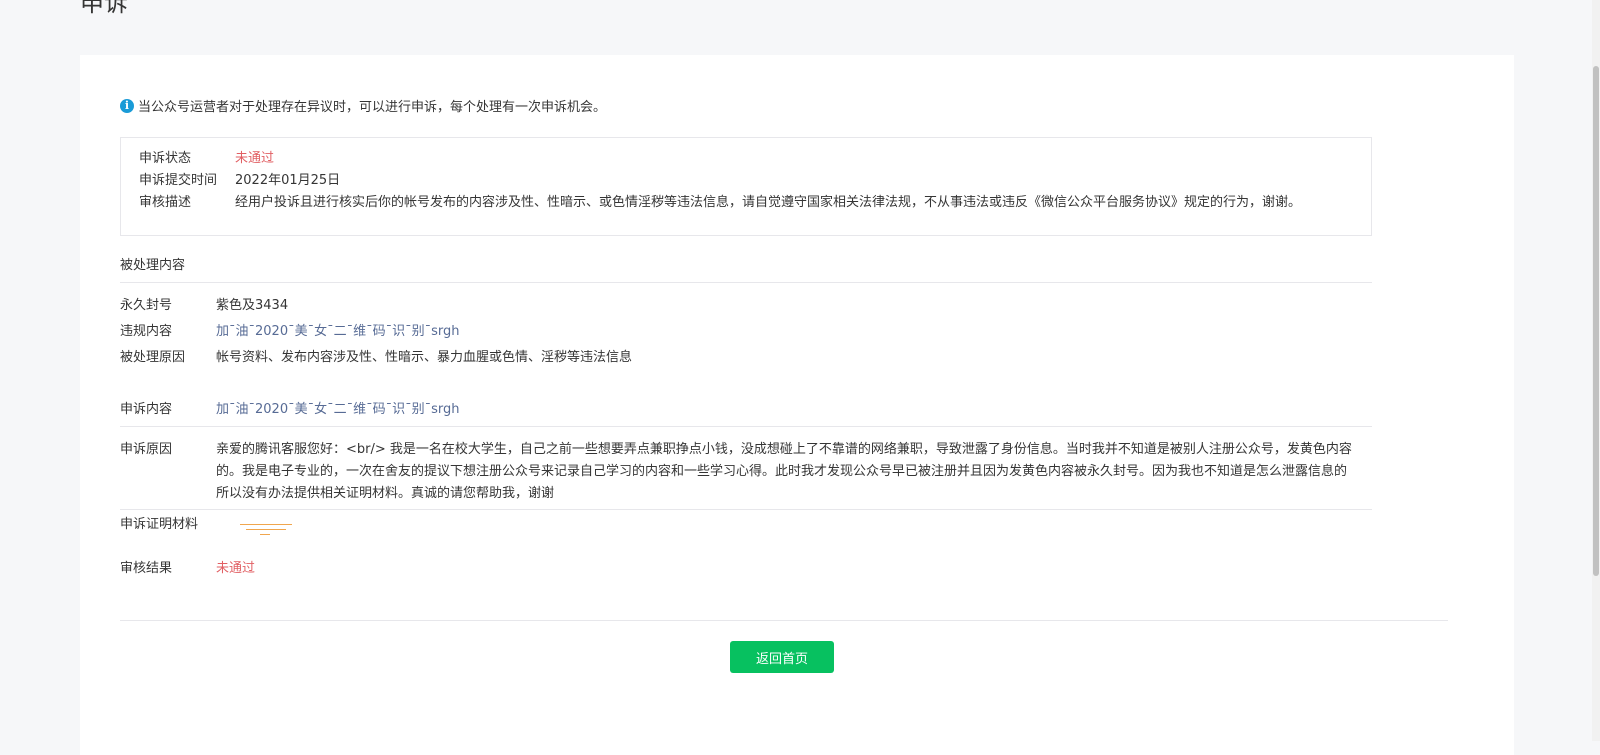 This screenshot has height=755, width=1600. What do you see at coordinates (252, 305) in the screenshot?
I see `ban-value: 紫色及3434` at bounding box center [252, 305].